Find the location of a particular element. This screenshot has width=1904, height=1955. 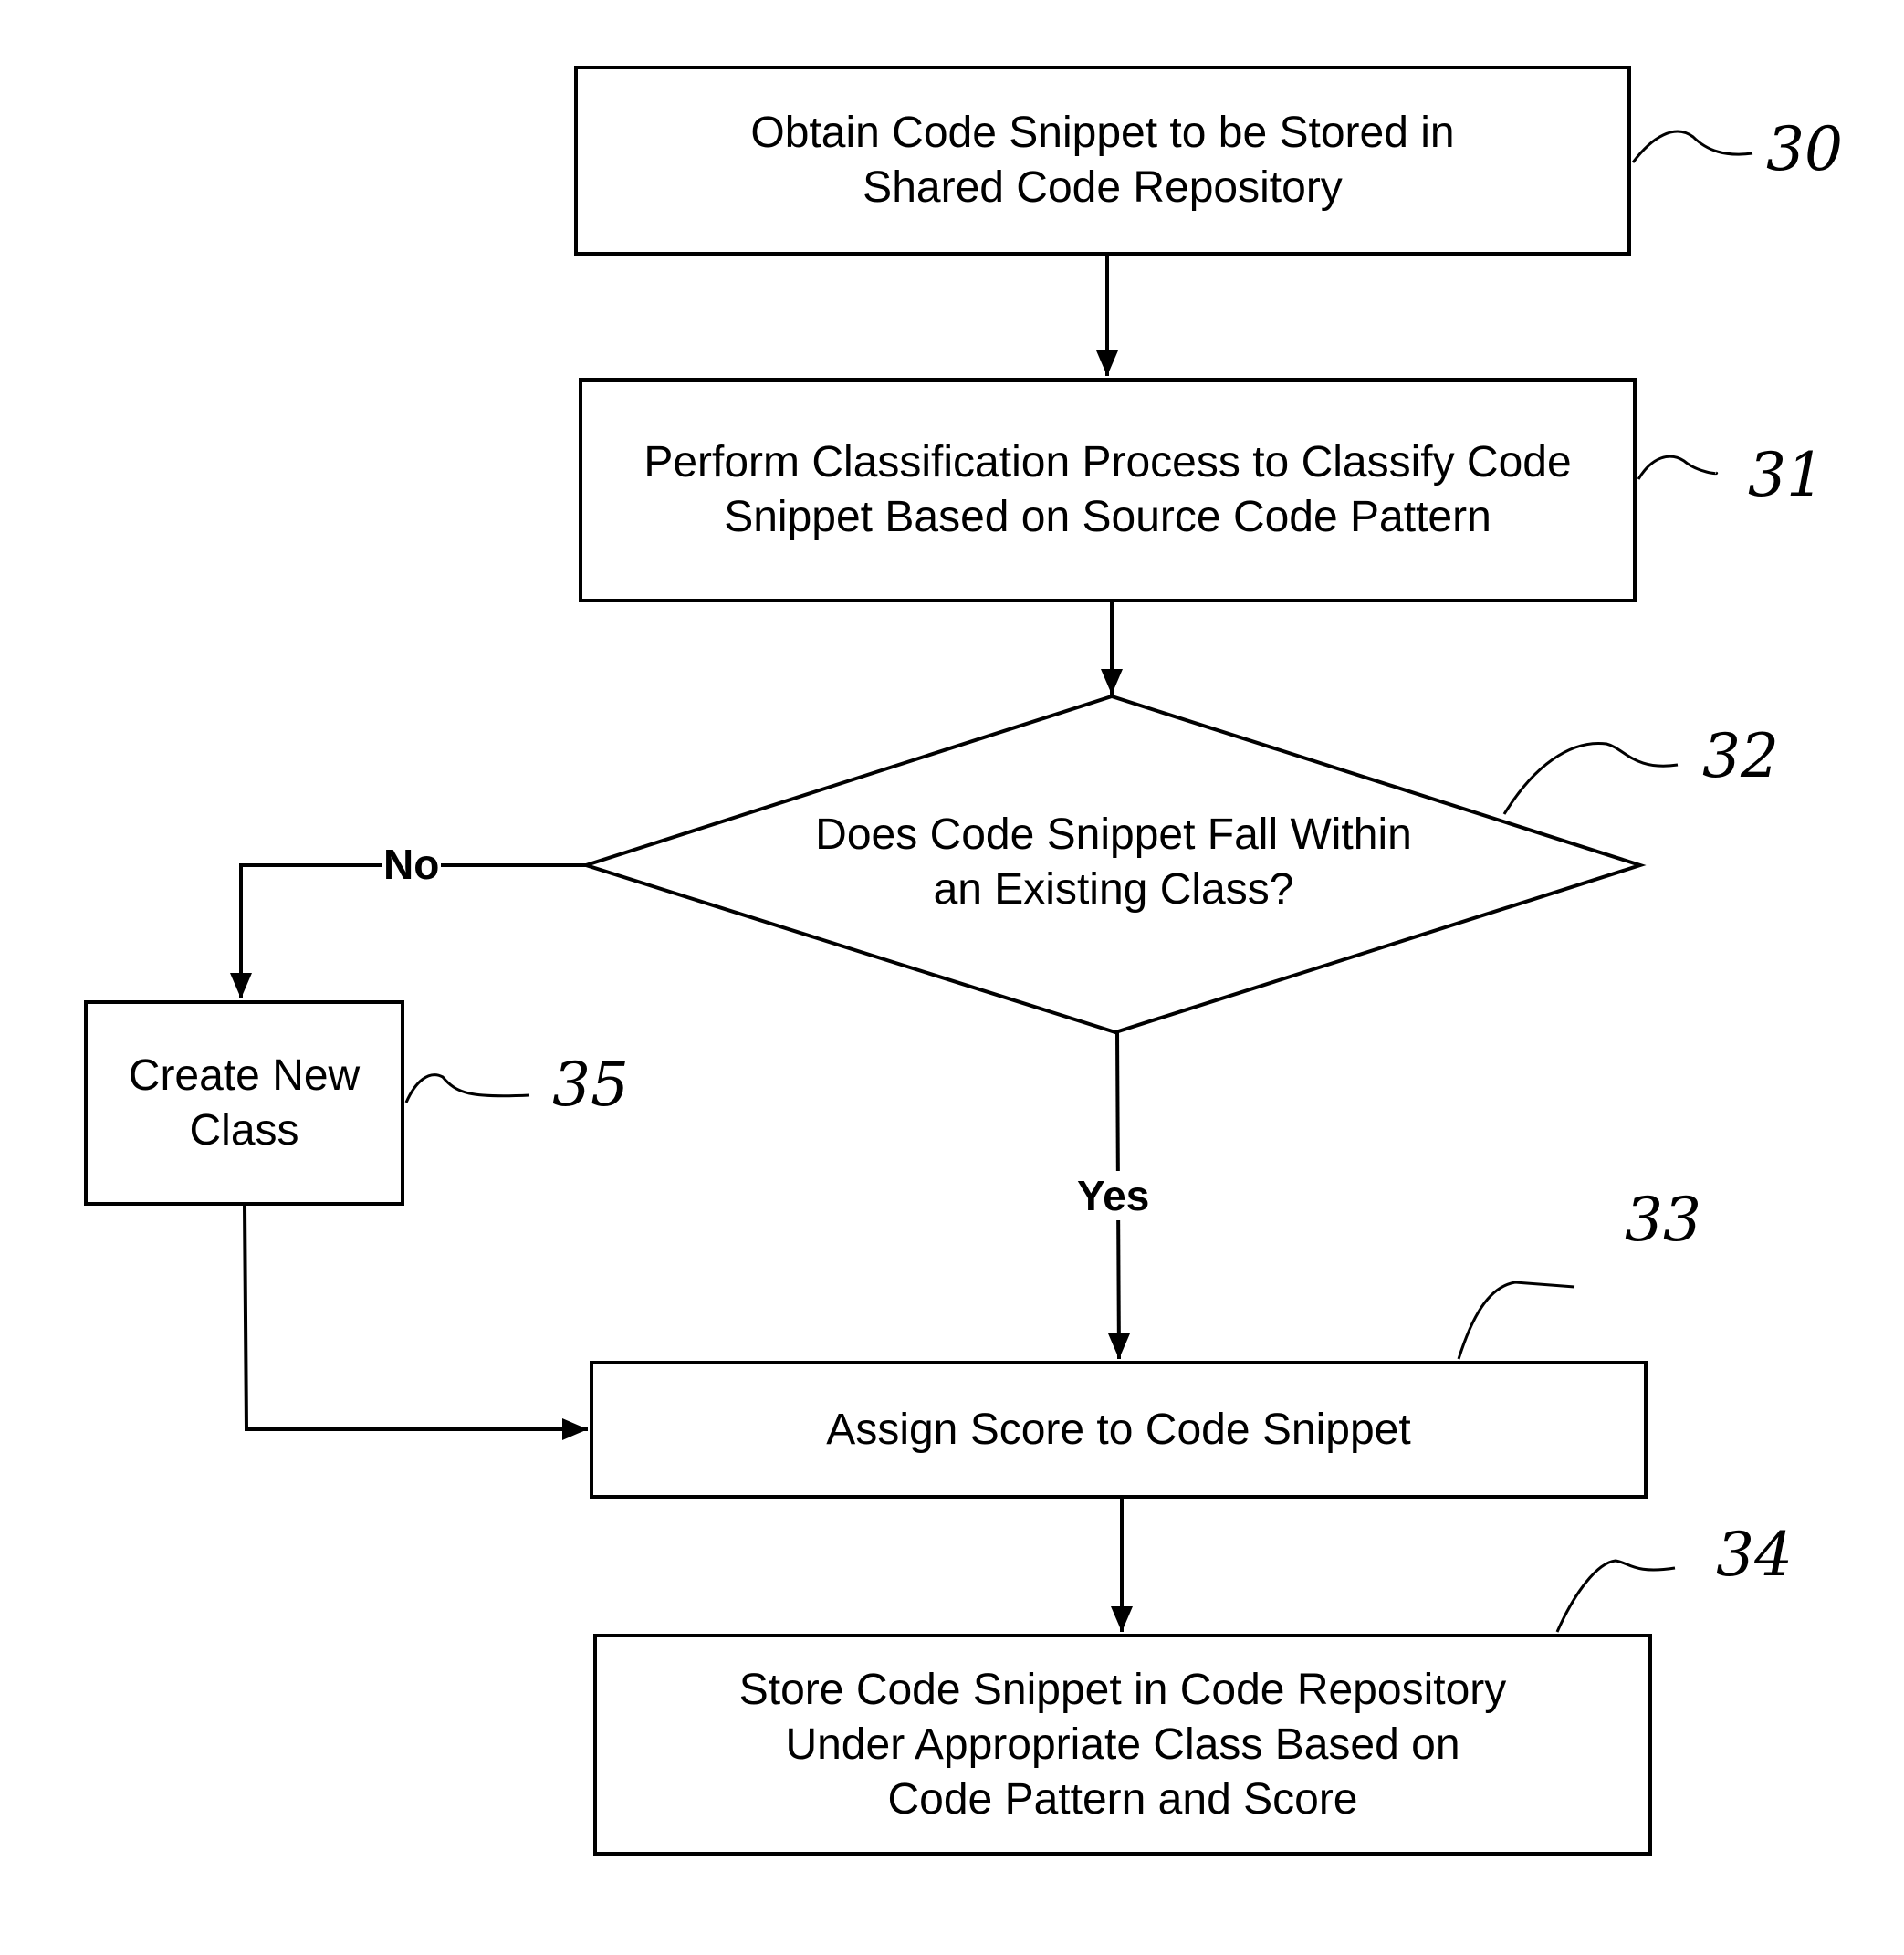

edge-label-no: No is located at coordinates (412, 864).